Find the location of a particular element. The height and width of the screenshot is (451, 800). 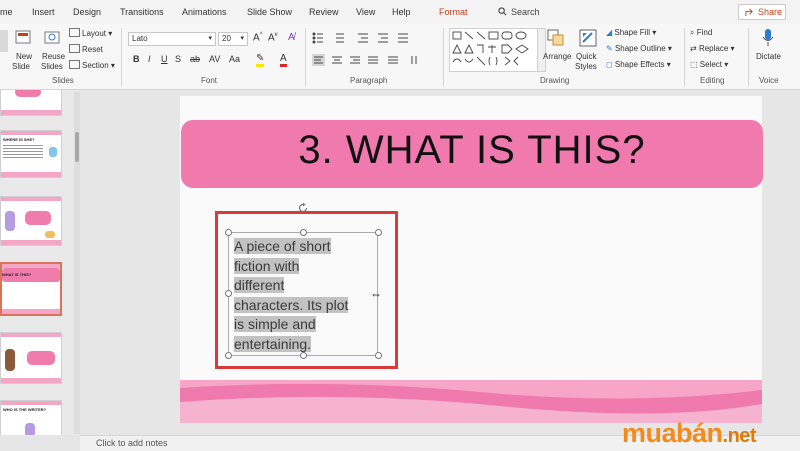

decrease-font-icon: Av is located at coordinates (273, 37).